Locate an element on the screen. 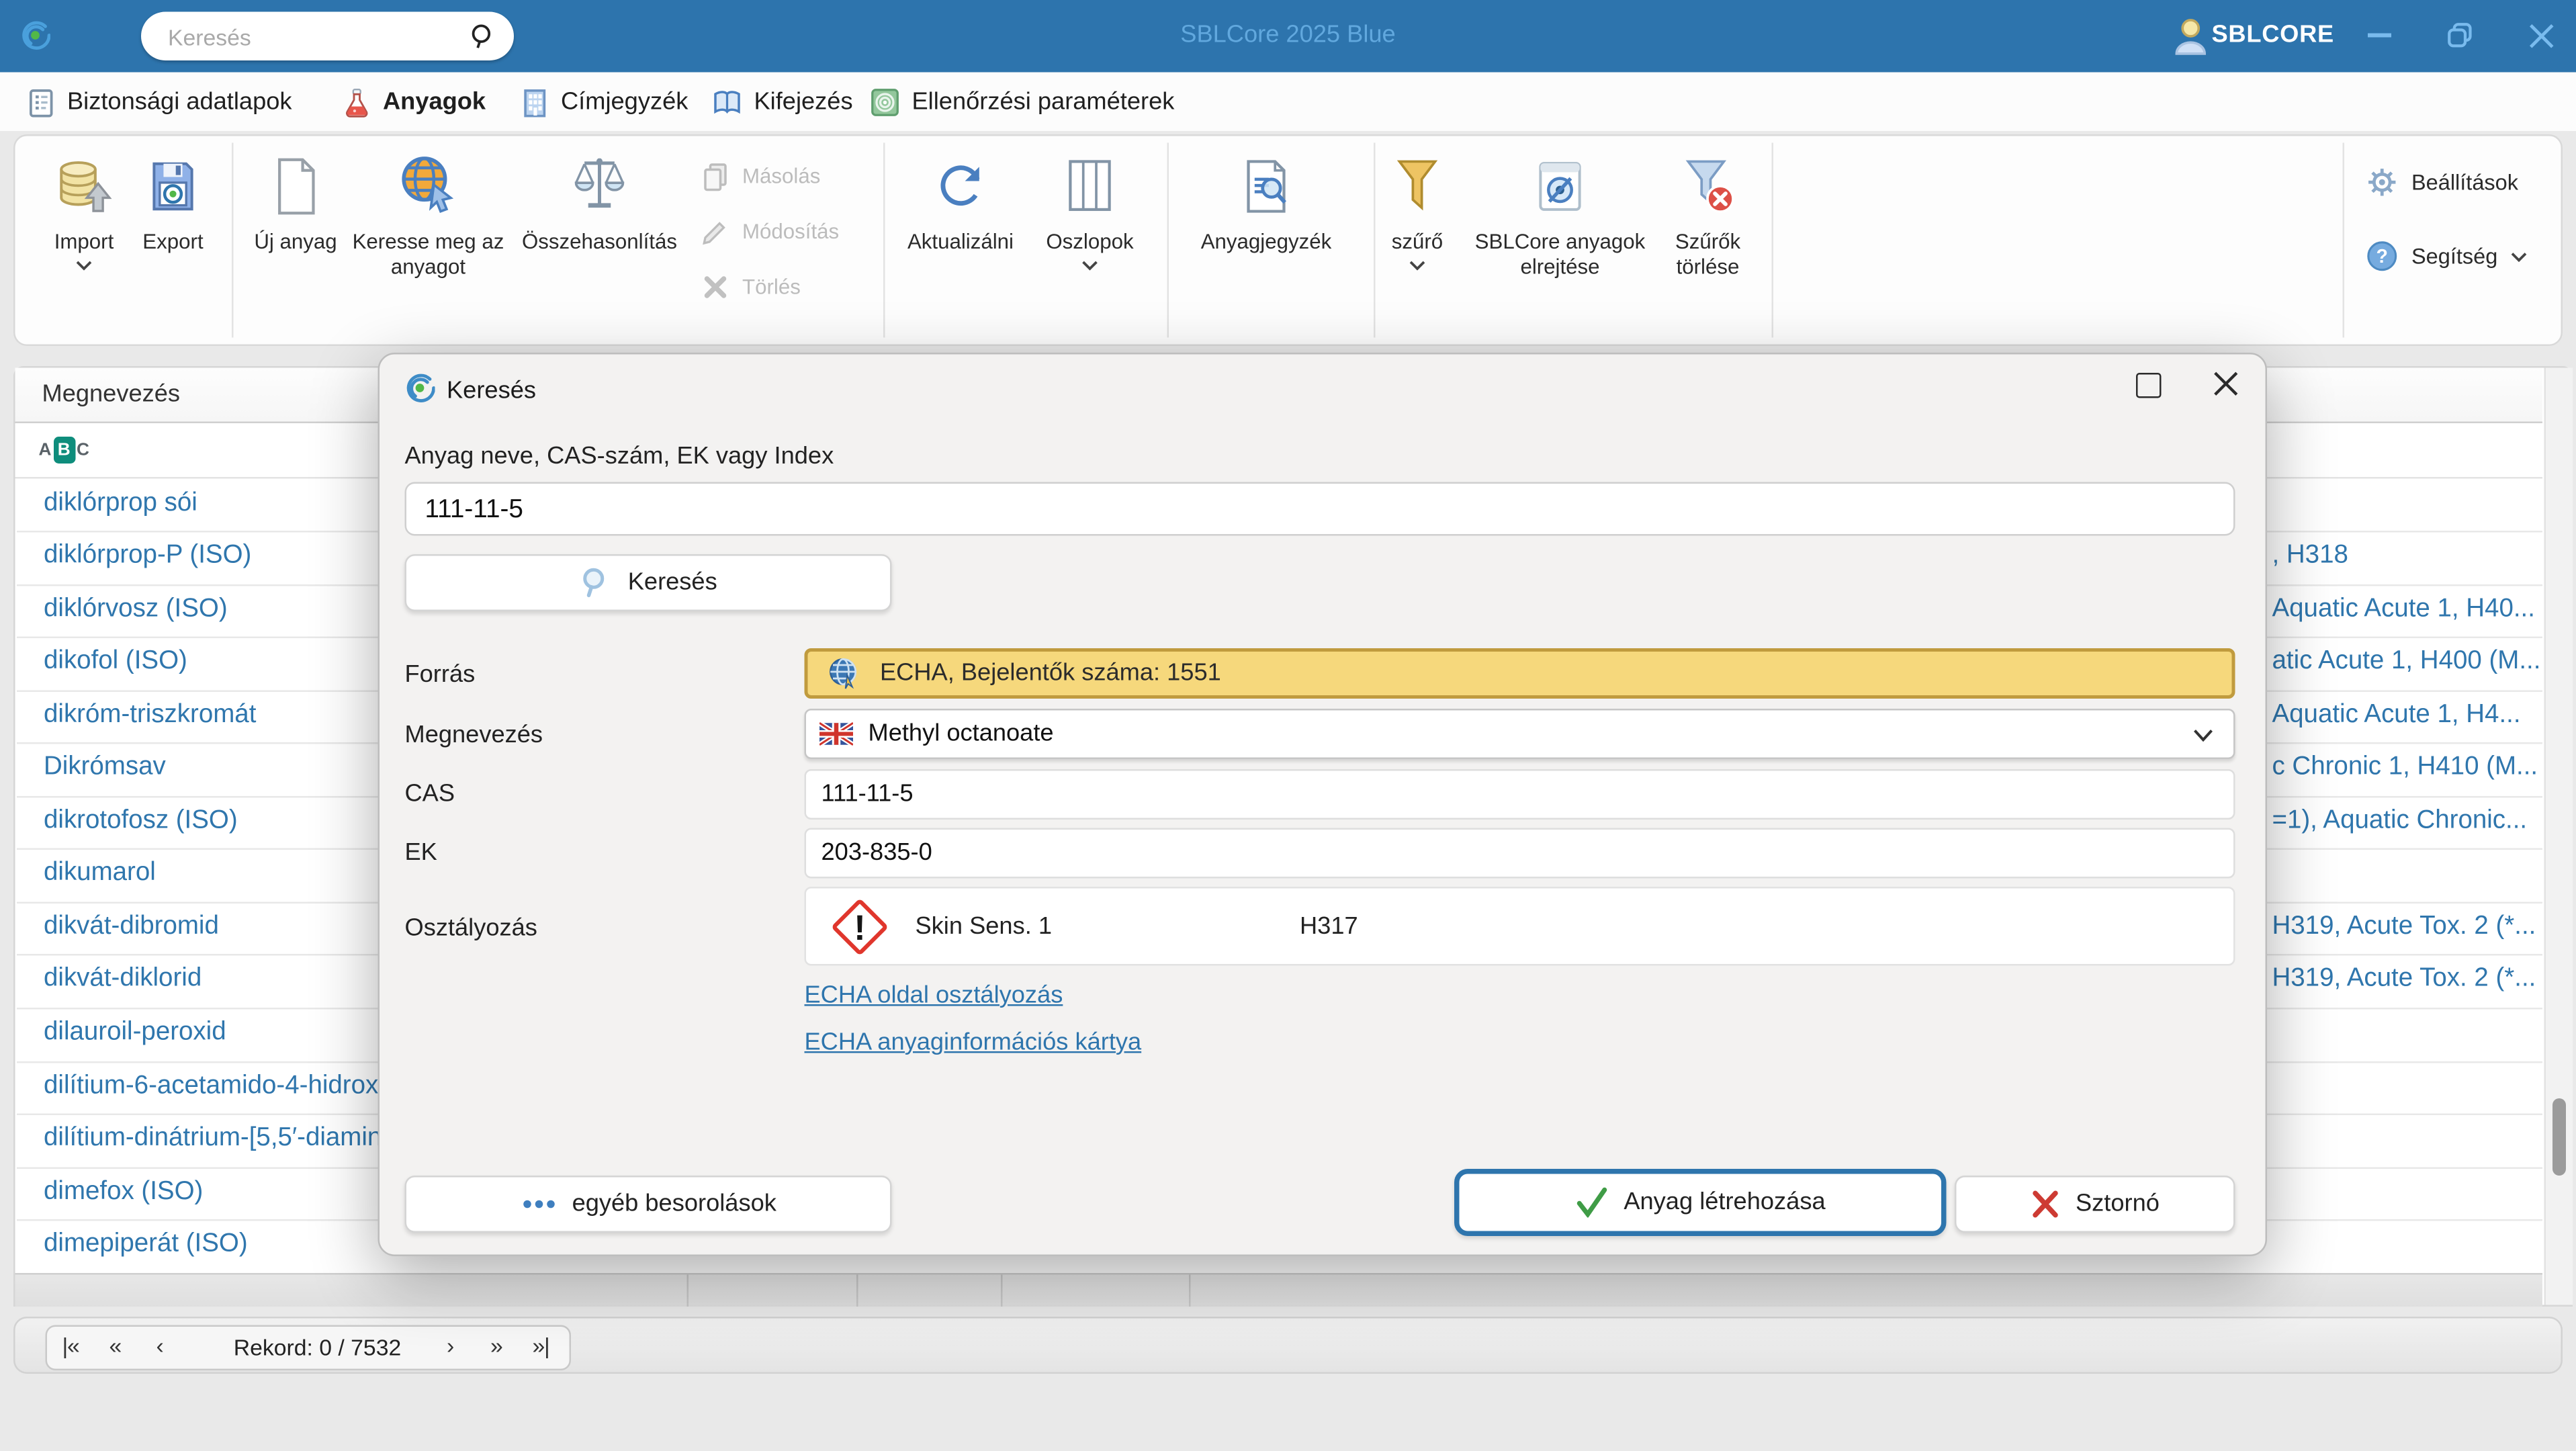 This screenshot has width=2576, height=1451. fast-next-button: » is located at coordinates (497, 1346).